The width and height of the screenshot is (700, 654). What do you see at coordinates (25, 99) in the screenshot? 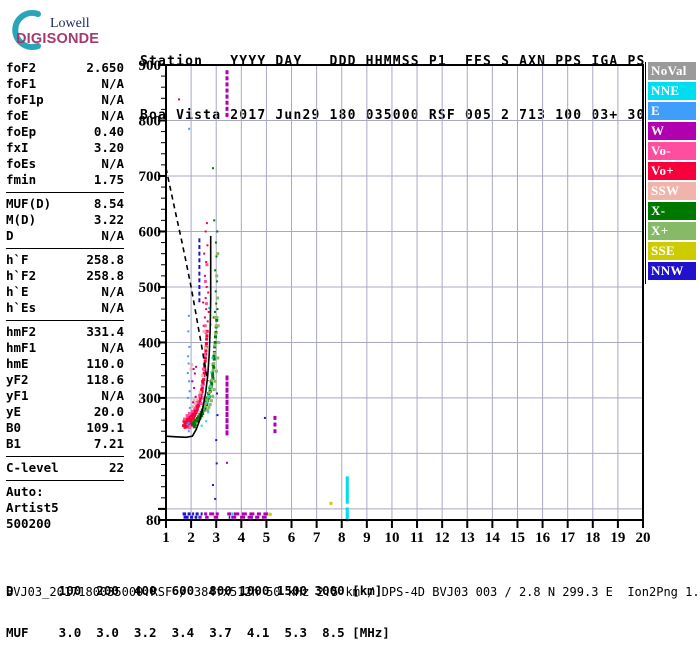
I see `param-label: foF1p` at bounding box center [25, 99].